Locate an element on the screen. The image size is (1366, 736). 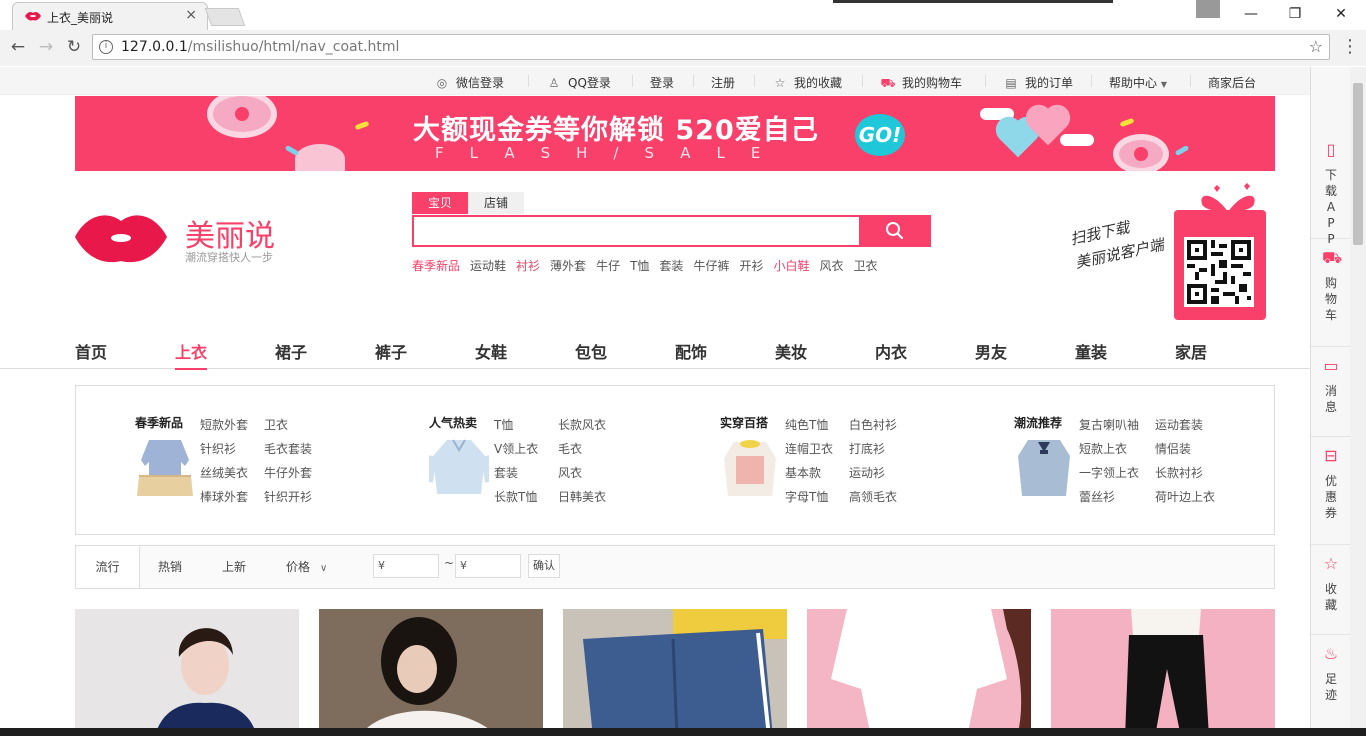
nav-item: 家居 is located at coordinates (1191, 351).